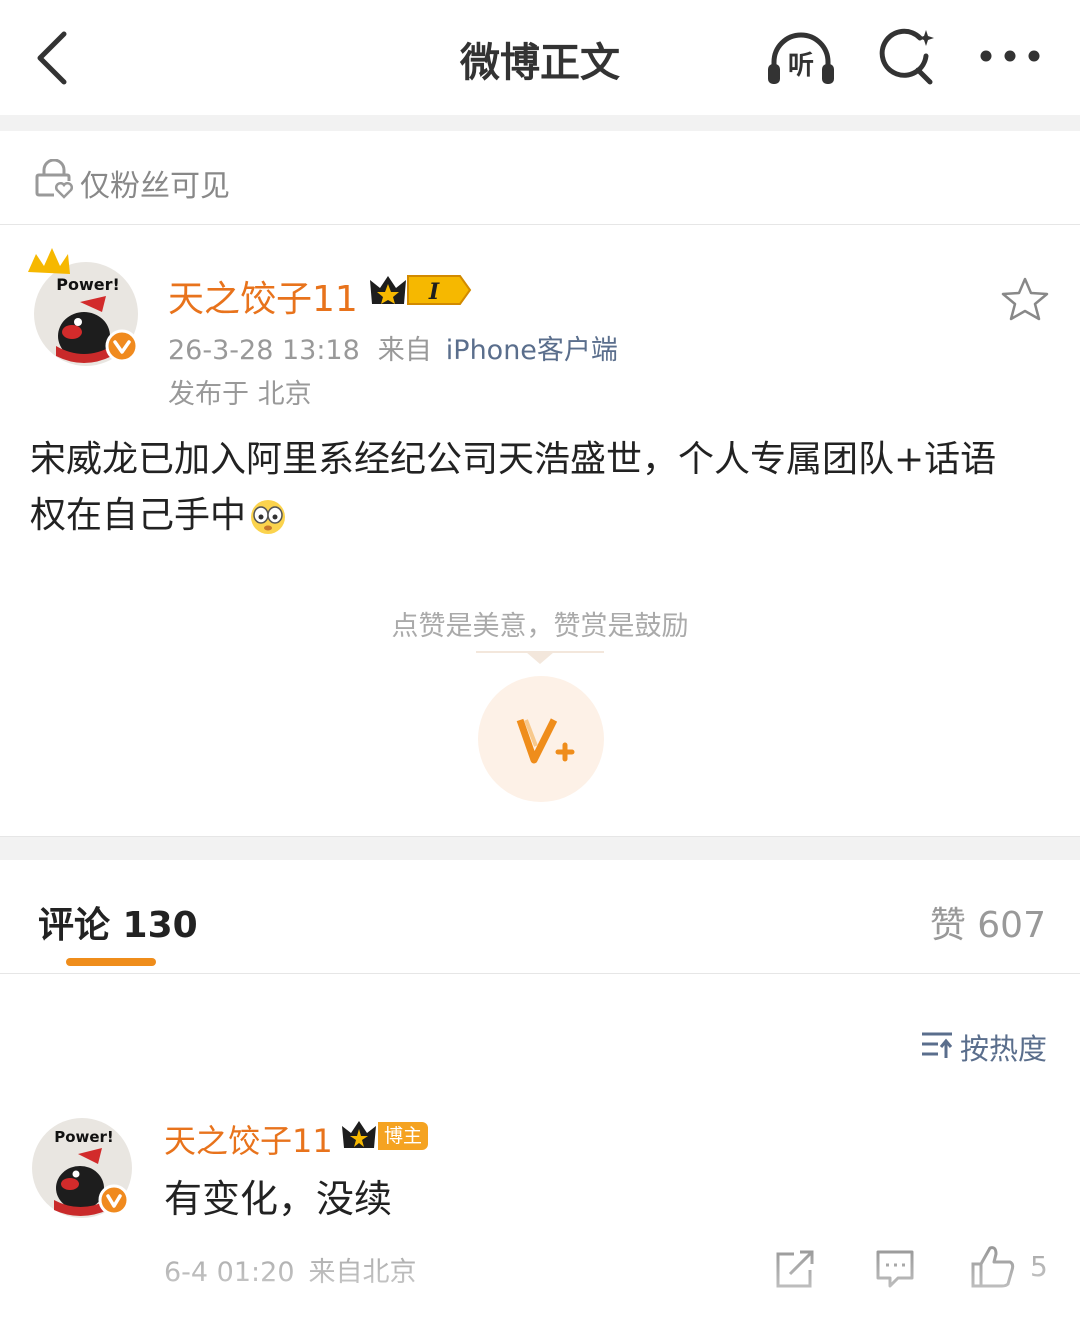 The height and width of the screenshot is (1325, 1080). I want to click on sort-icon, so click(937, 1045).